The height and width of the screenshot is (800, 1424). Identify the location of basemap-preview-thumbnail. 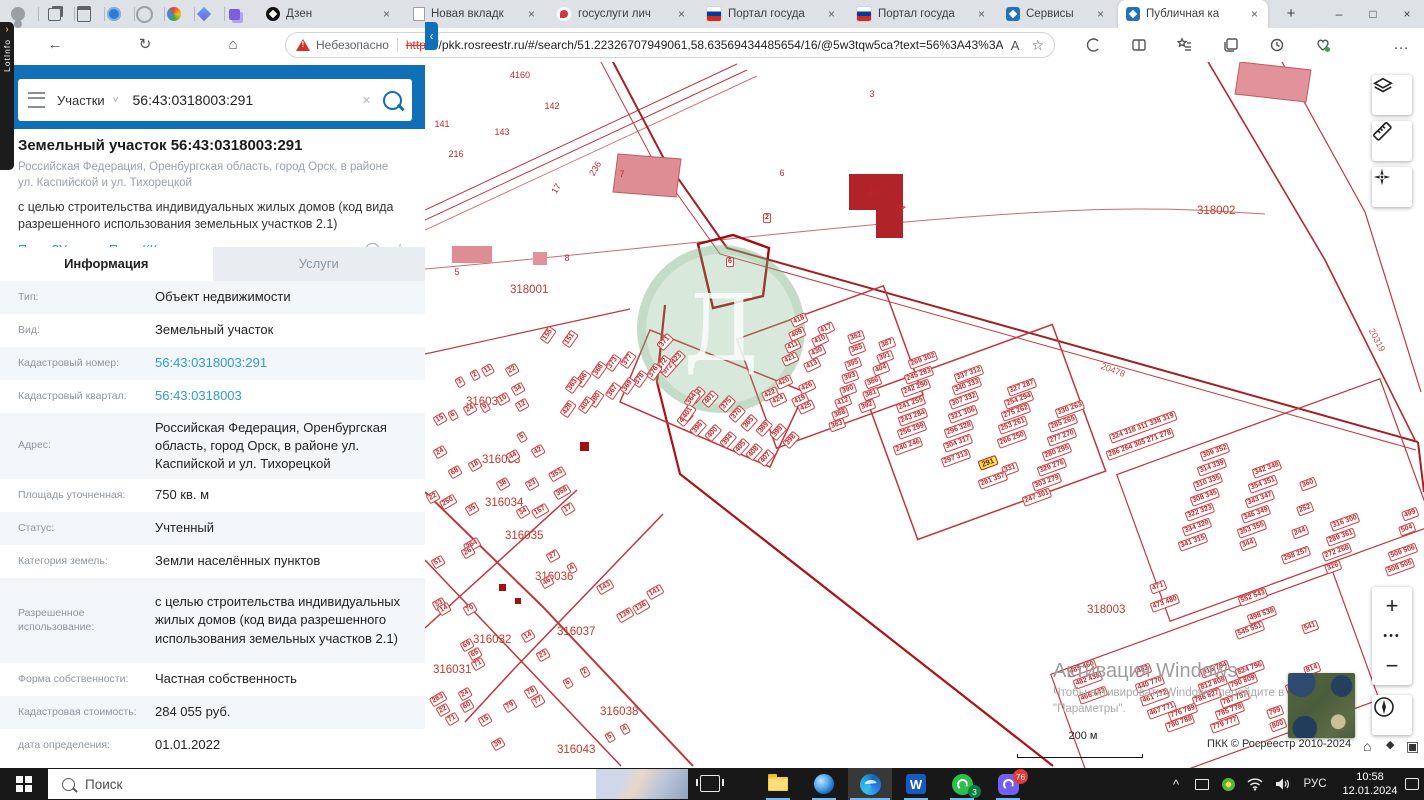
(1321, 705).